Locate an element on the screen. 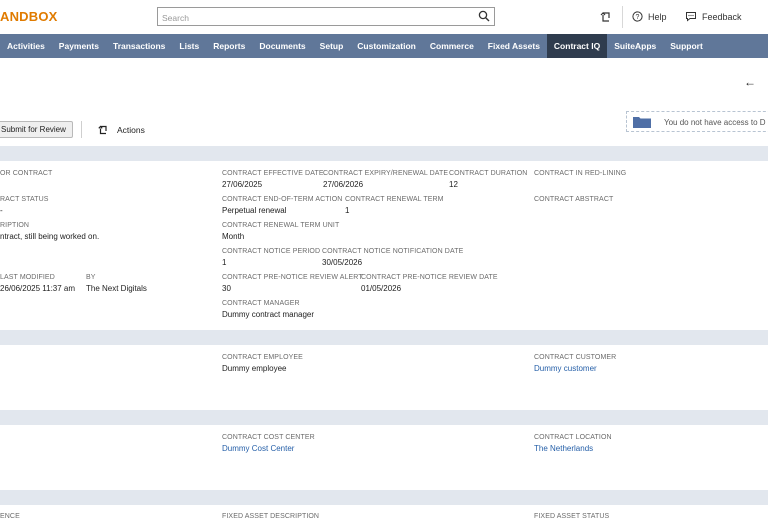  field-label-by: BY is located at coordinates (91, 277).